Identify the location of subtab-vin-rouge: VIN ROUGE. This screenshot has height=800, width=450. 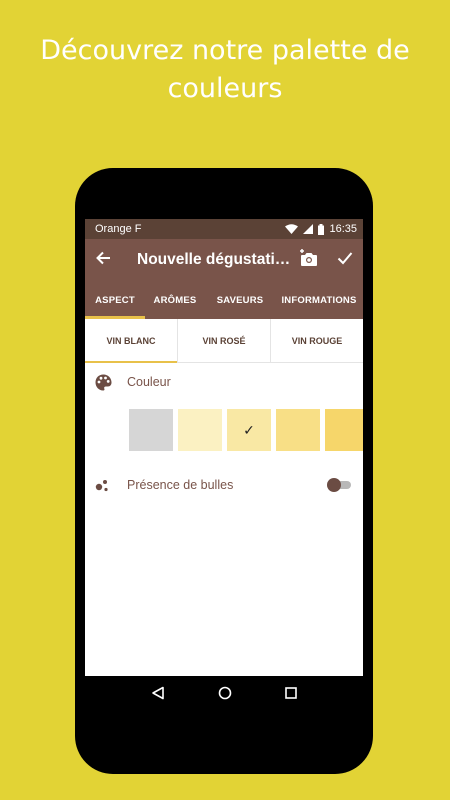
(317, 340).